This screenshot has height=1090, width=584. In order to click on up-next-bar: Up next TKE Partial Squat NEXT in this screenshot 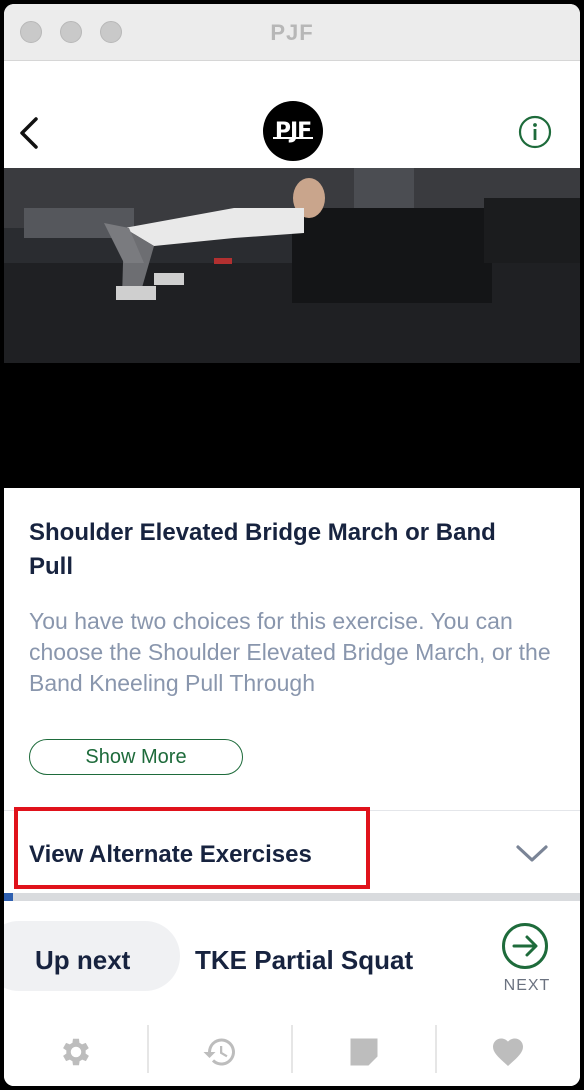, I will do `click(292, 959)`.